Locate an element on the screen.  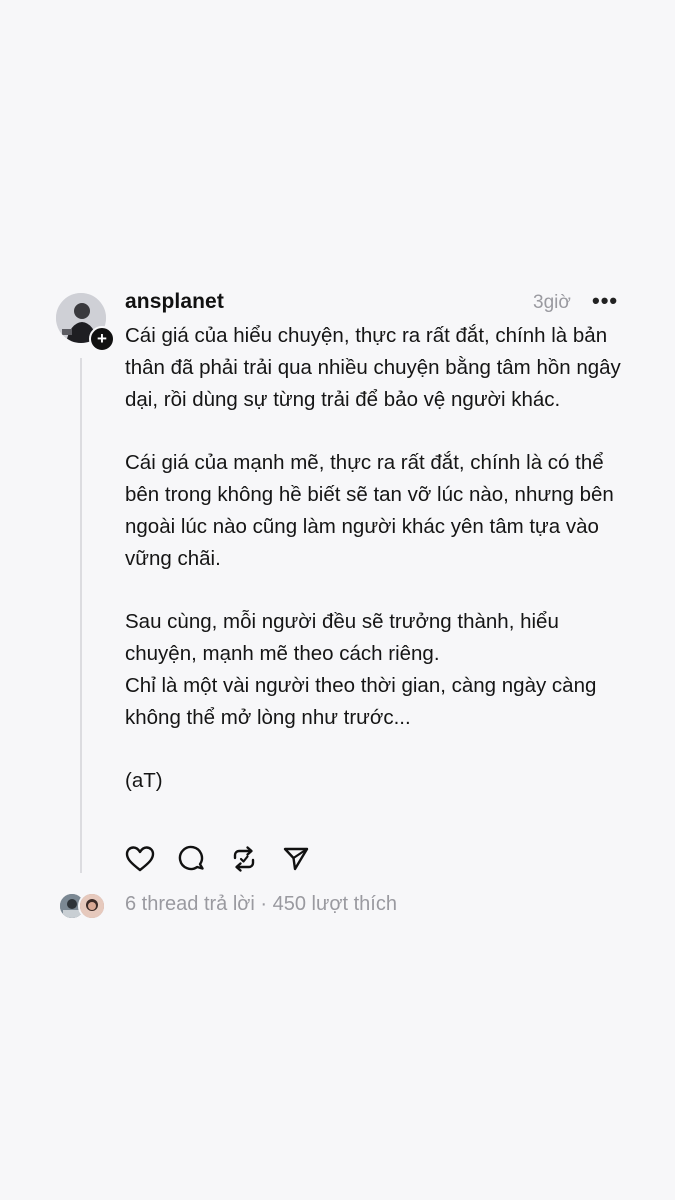
repost-button is located at coordinates (244, 859).